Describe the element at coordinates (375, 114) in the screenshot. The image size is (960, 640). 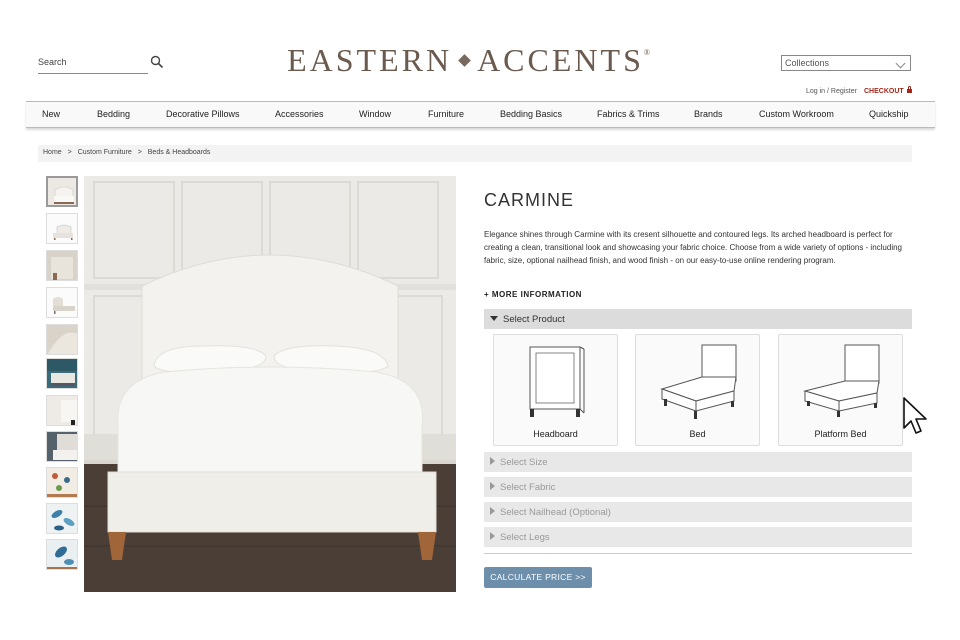
I see `nav-item-window: Window` at that location.